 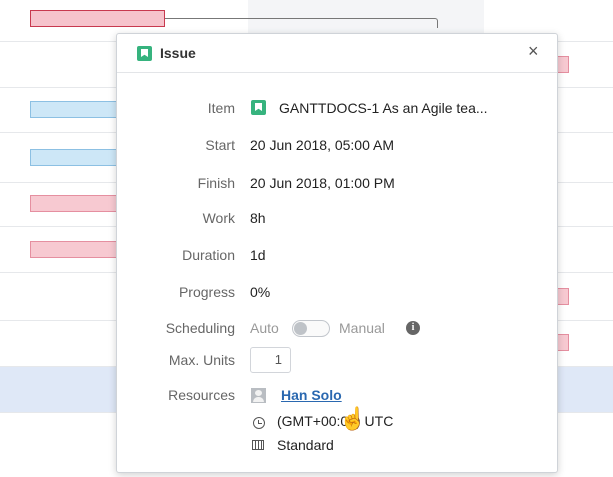 I want to click on resource-name-link: Han Solo, so click(x=311, y=395).